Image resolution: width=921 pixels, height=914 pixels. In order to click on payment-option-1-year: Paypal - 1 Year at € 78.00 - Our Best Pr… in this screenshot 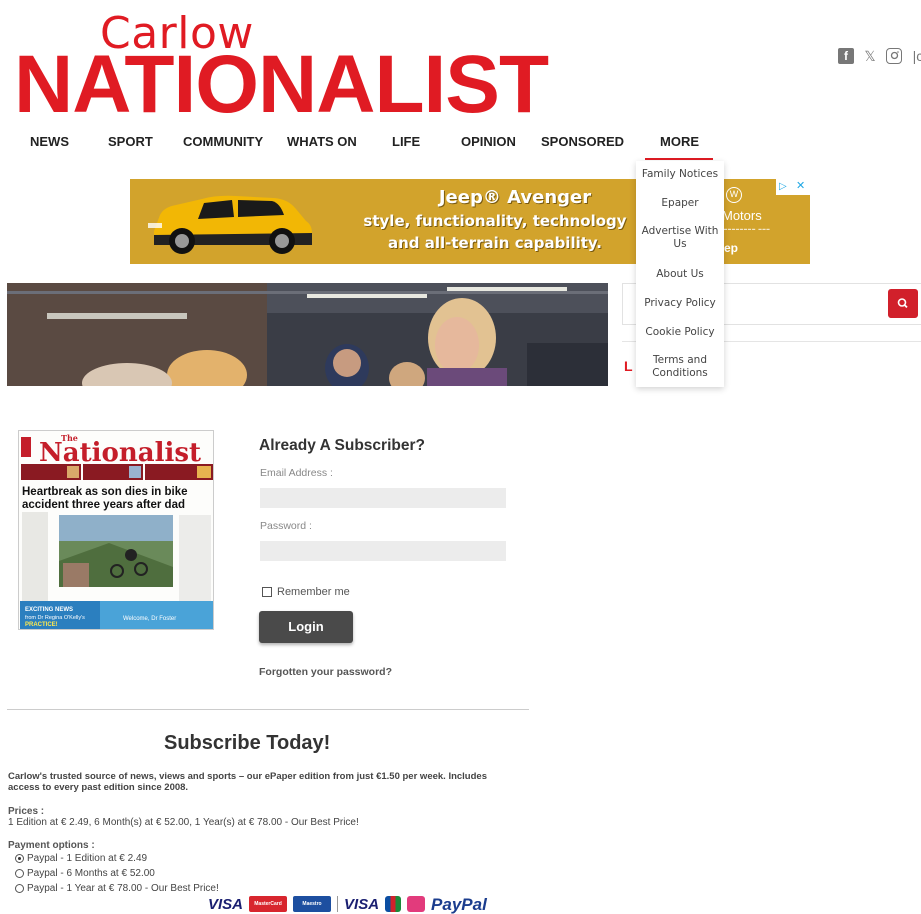, I will do `click(117, 888)`.